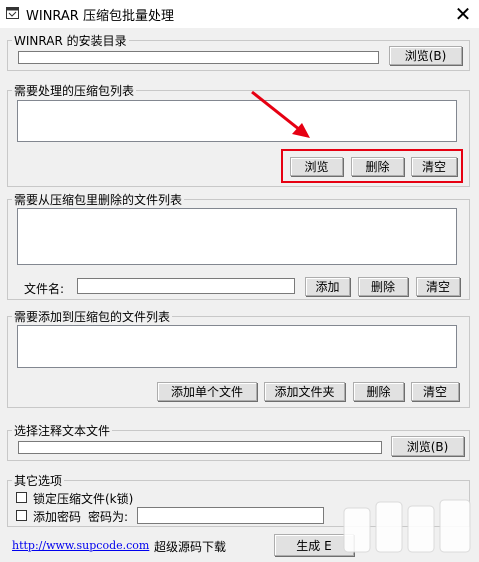  What do you see at coordinates (21, 515) in the screenshot?
I see `password-checkbox` at bounding box center [21, 515].